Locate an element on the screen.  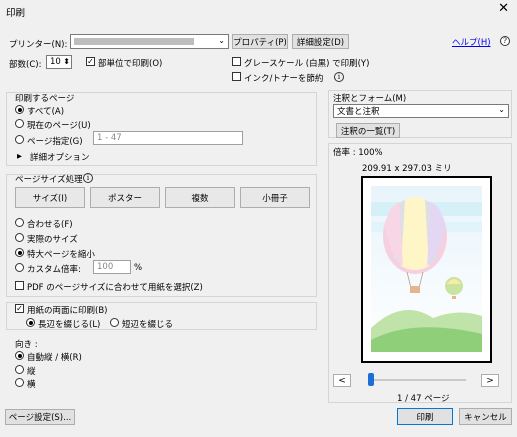
save-ink-info-icon: i is located at coordinates (339, 77).